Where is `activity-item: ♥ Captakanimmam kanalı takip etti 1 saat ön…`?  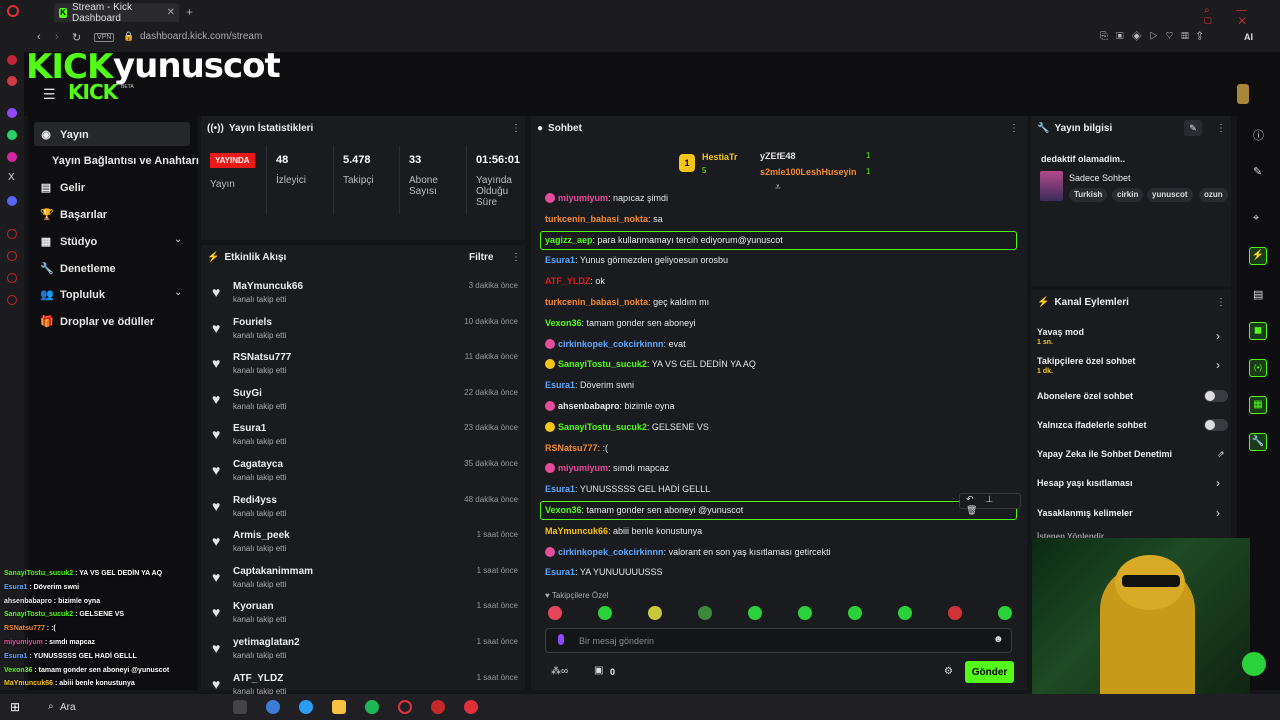 activity-item: ♥ Captakanimmam kanalı takip etti 1 saat ön… is located at coordinates (365, 583).